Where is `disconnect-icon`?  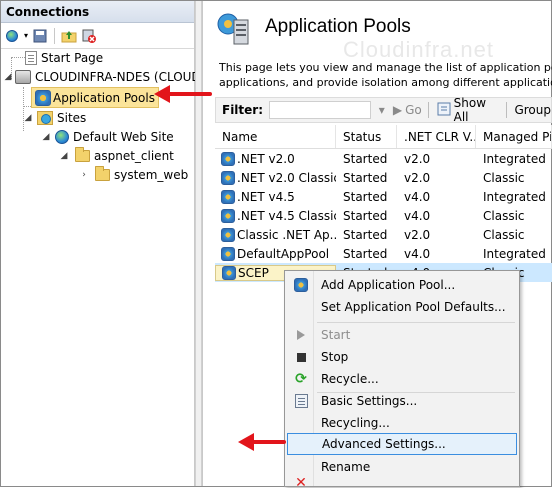 disconnect-icon is located at coordinates (89, 36).